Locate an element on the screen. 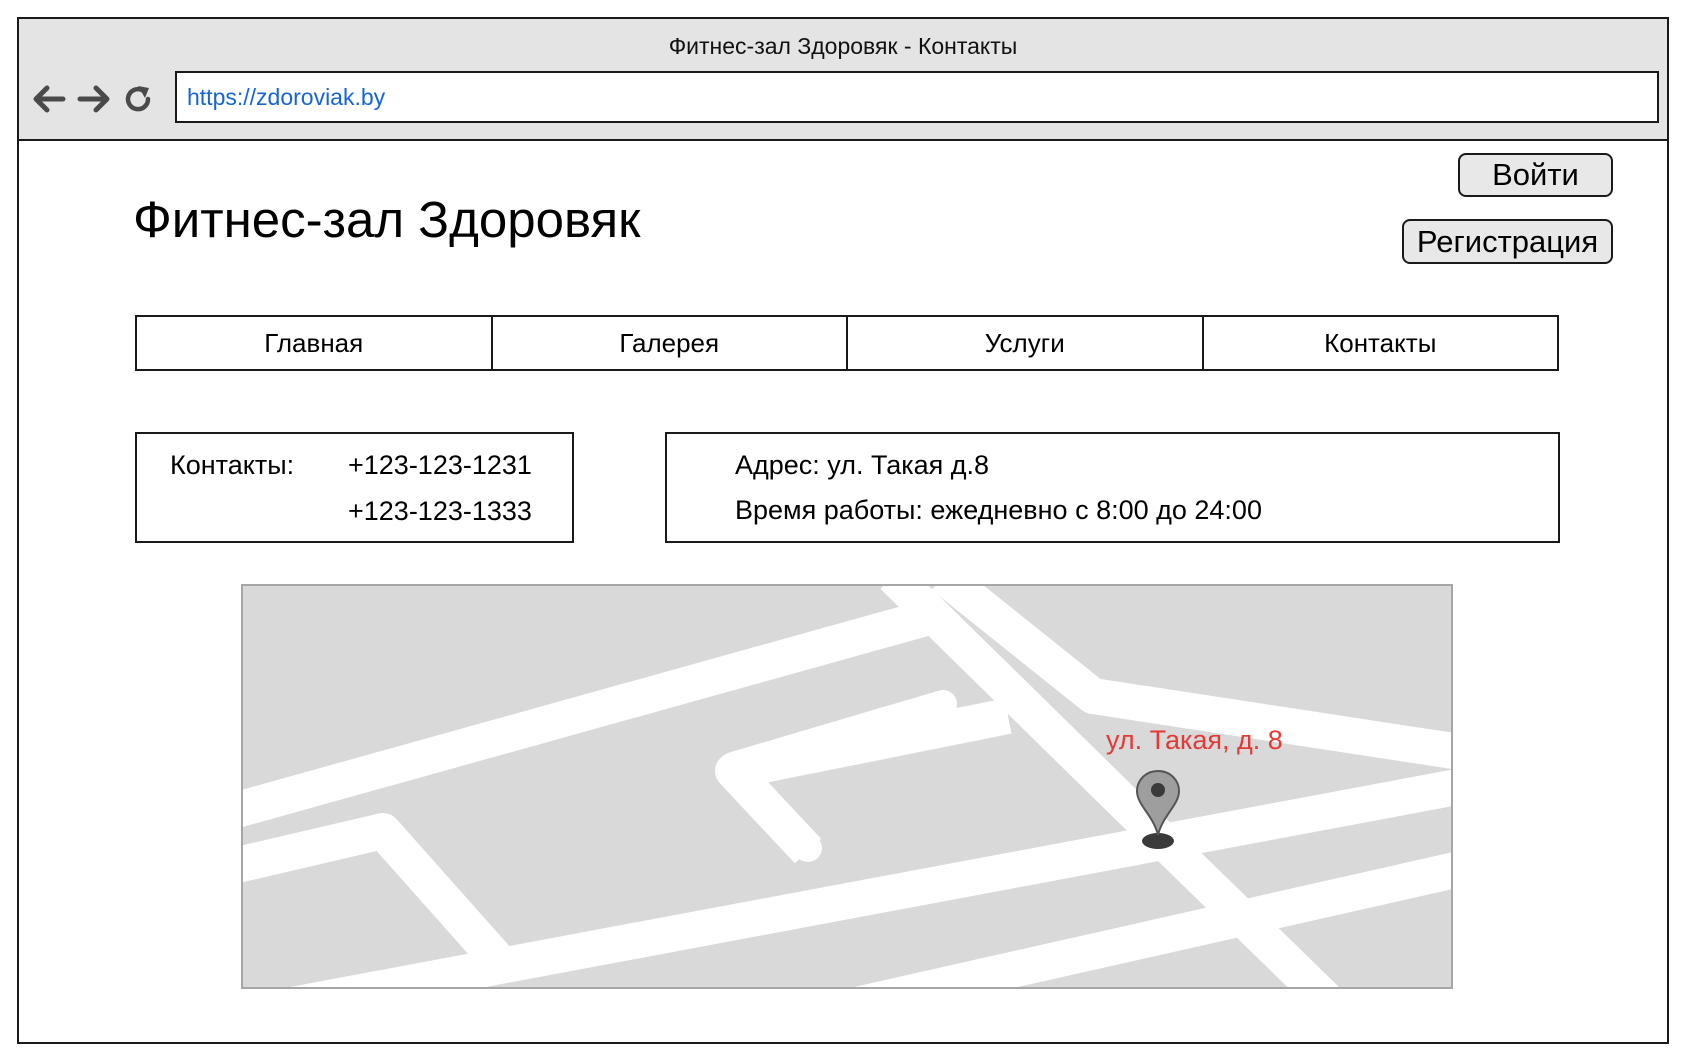 The image size is (1688, 1064). reload-button is located at coordinates (138, 99).